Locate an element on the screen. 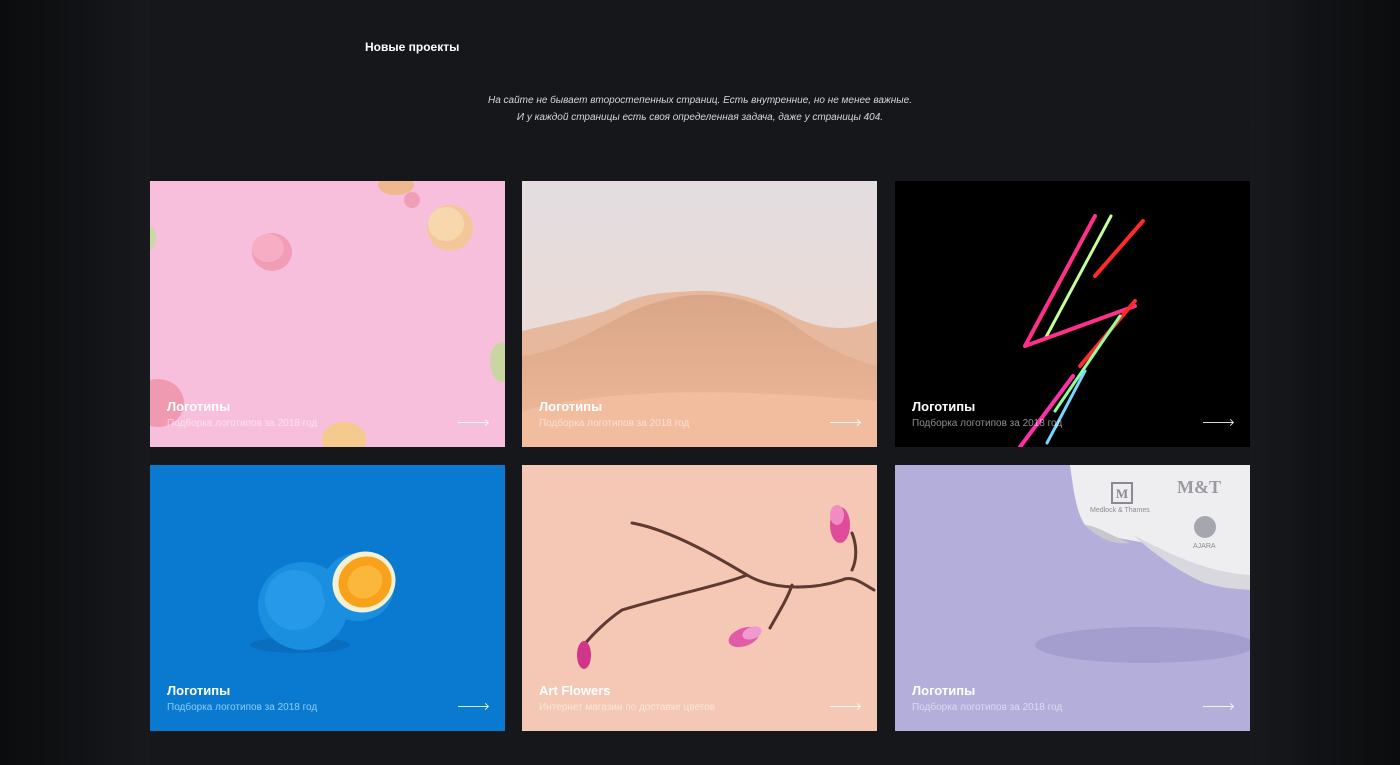  section-title: Новые проекты is located at coordinates (412, 47).